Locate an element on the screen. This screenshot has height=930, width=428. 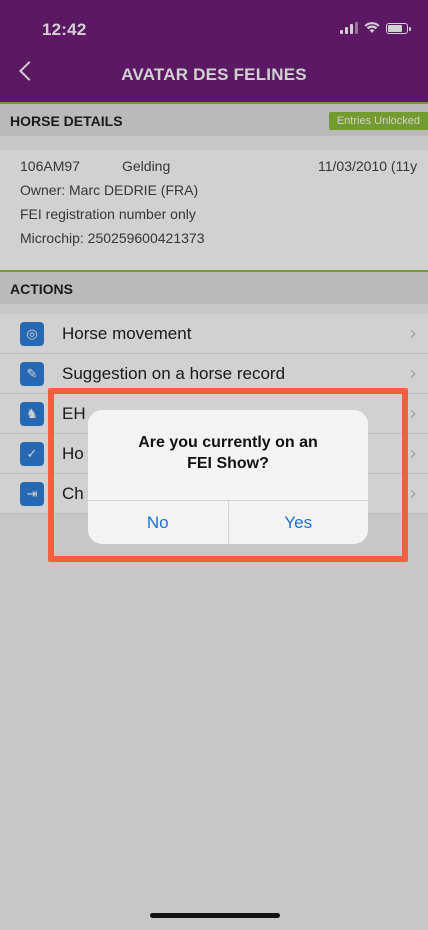
alert-dialog: Are you currently on an FEI Show? No Yes is located at coordinates (228, 477).